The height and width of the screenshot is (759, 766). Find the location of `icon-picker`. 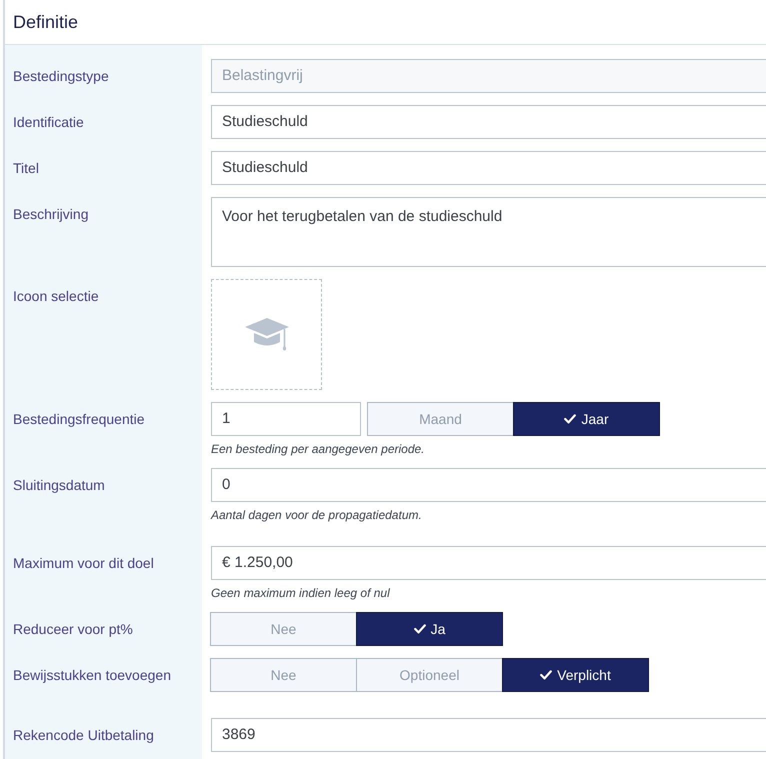

icon-picker is located at coordinates (266, 334).